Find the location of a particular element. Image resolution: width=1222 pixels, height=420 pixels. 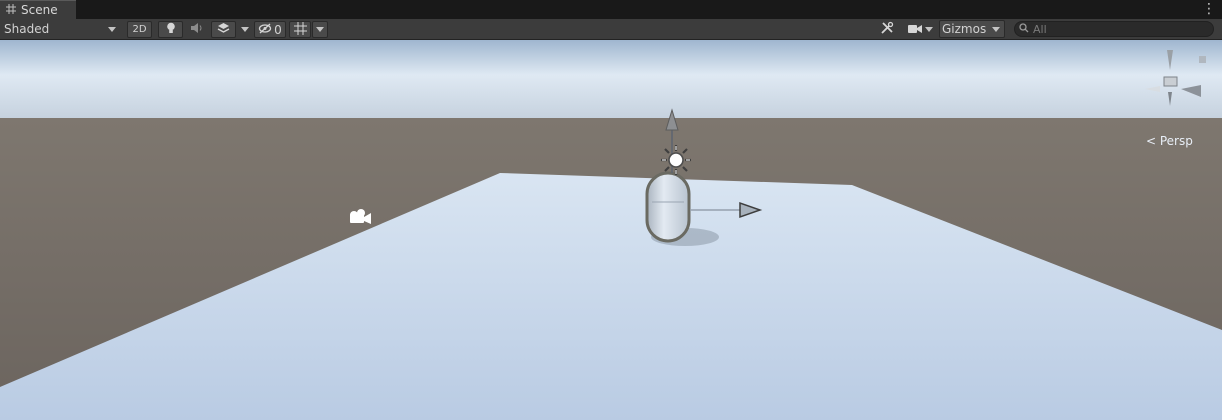

camera-settings-button is located at coordinates (920, 29).